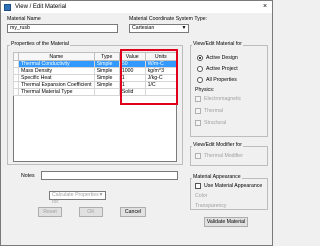  Describe the element at coordinates (201, 196) in the screenshot. I see `color-label: Color` at that location.